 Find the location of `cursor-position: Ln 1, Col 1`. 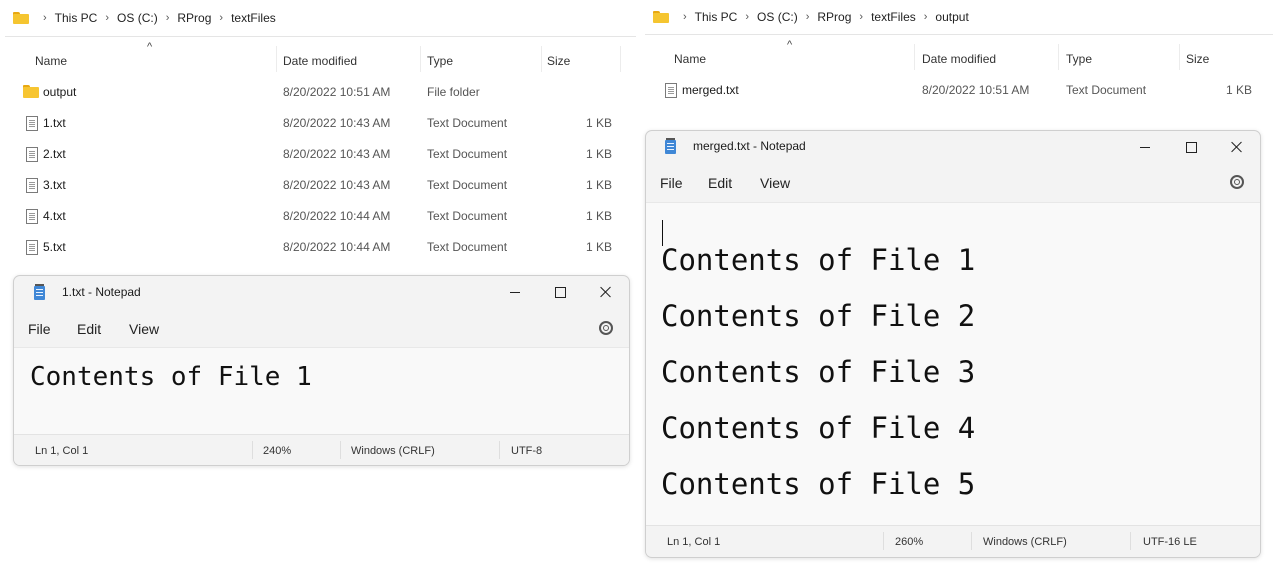

cursor-position: Ln 1, Col 1 is located at coordinates (62, 451).